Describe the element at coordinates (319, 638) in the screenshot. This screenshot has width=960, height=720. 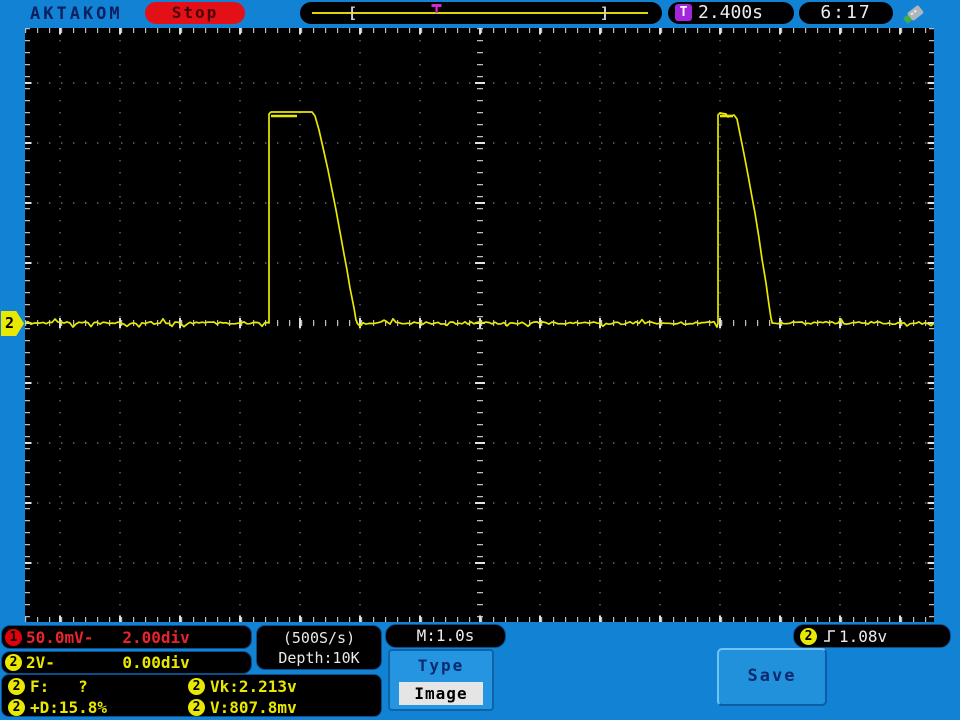
I see `sample-rate: (500S/s)` at that location.